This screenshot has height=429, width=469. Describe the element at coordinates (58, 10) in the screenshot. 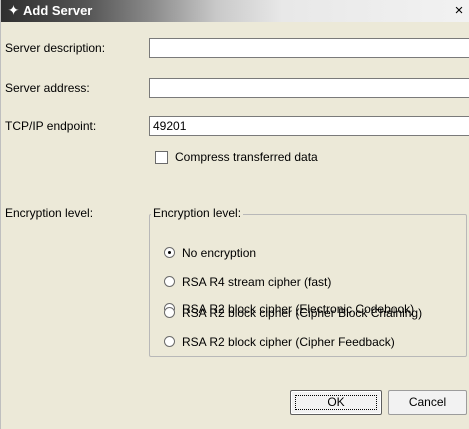

I see `window-title: Add Server` at that location.